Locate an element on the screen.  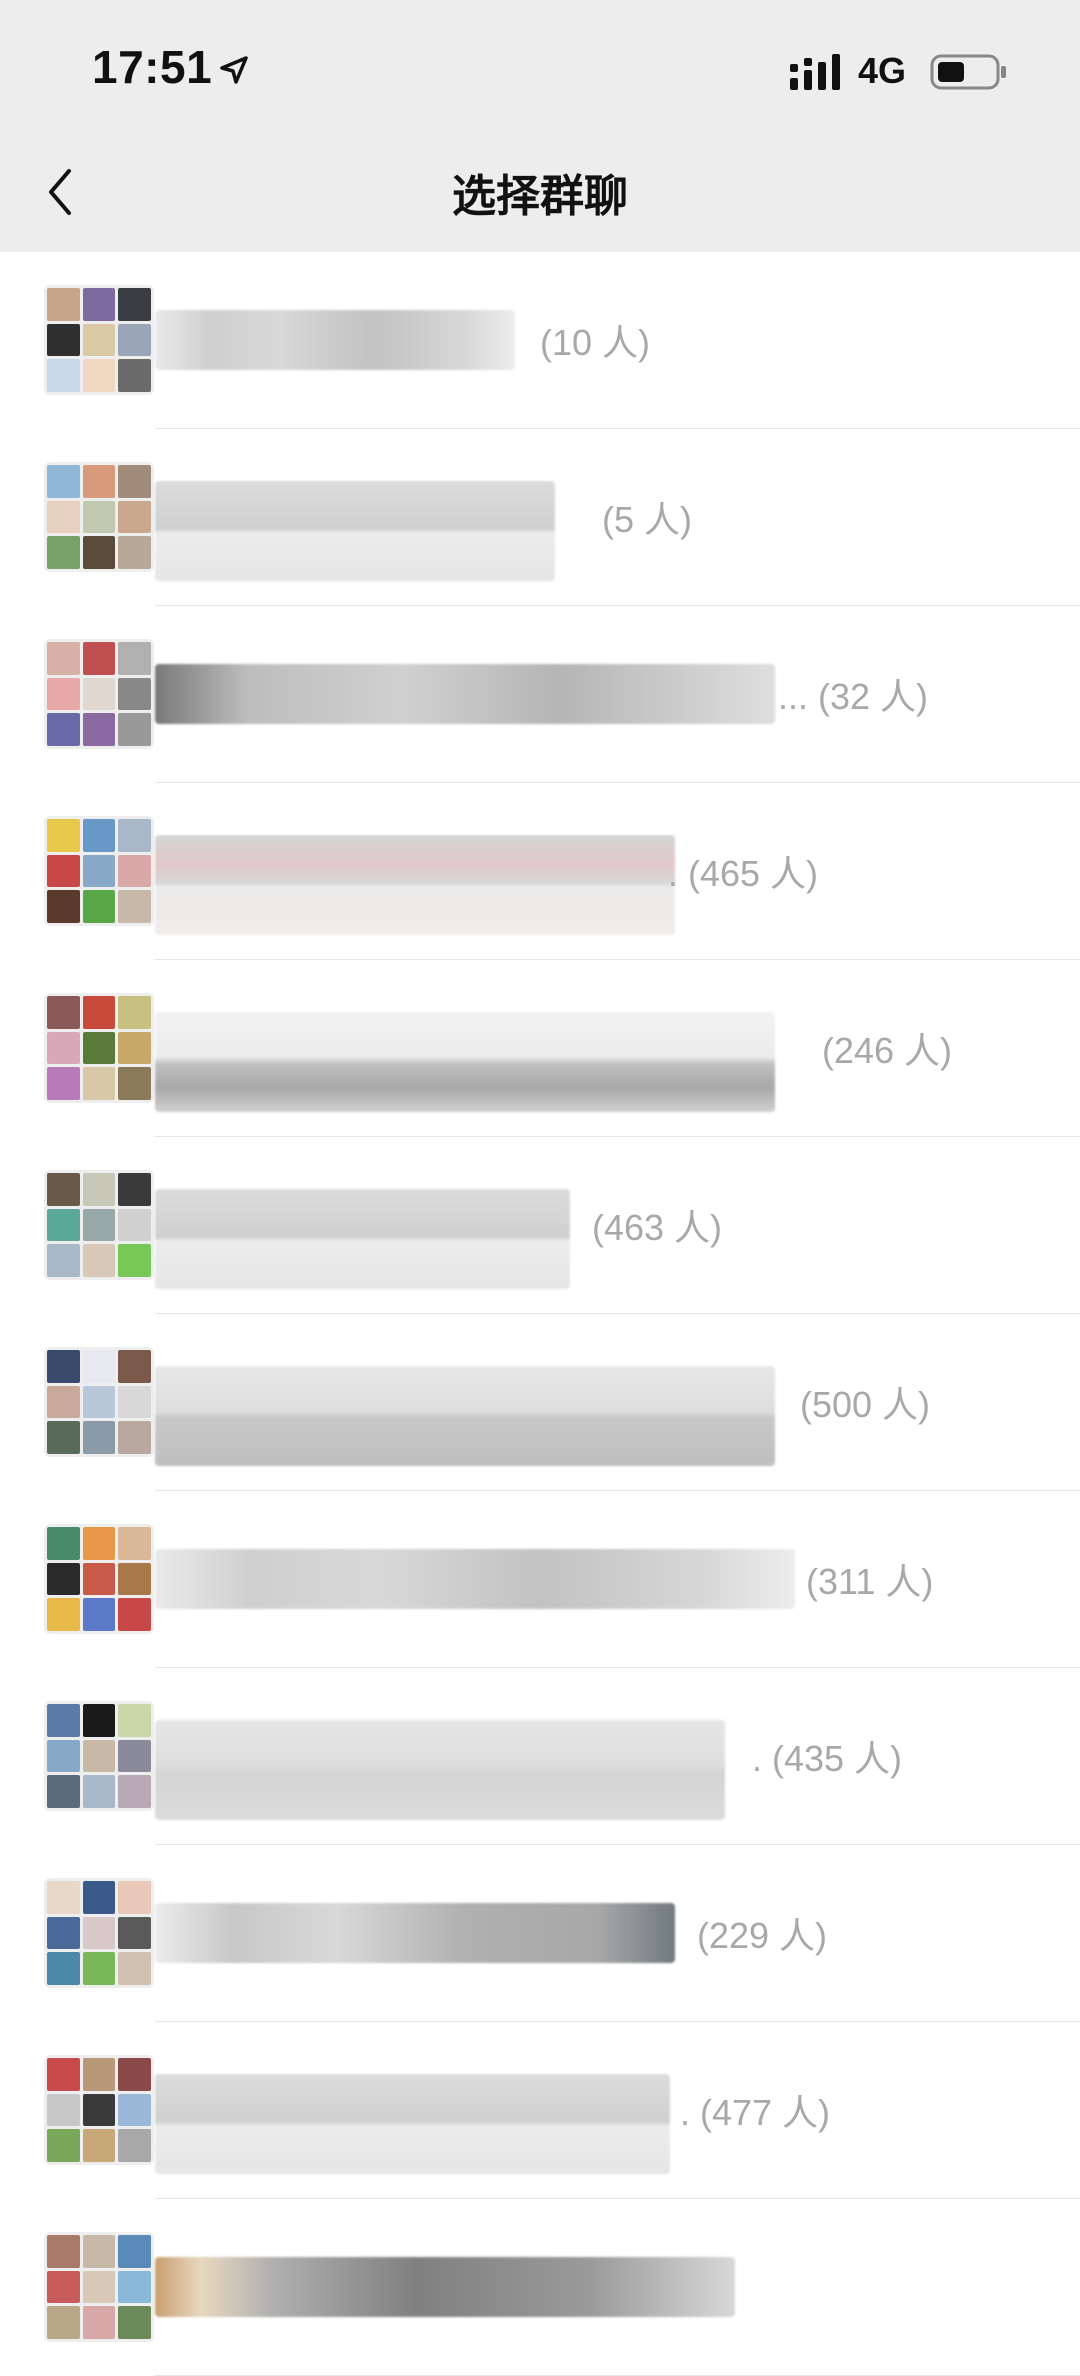
group-row: (5 人) is located at coordinates (540, 517).